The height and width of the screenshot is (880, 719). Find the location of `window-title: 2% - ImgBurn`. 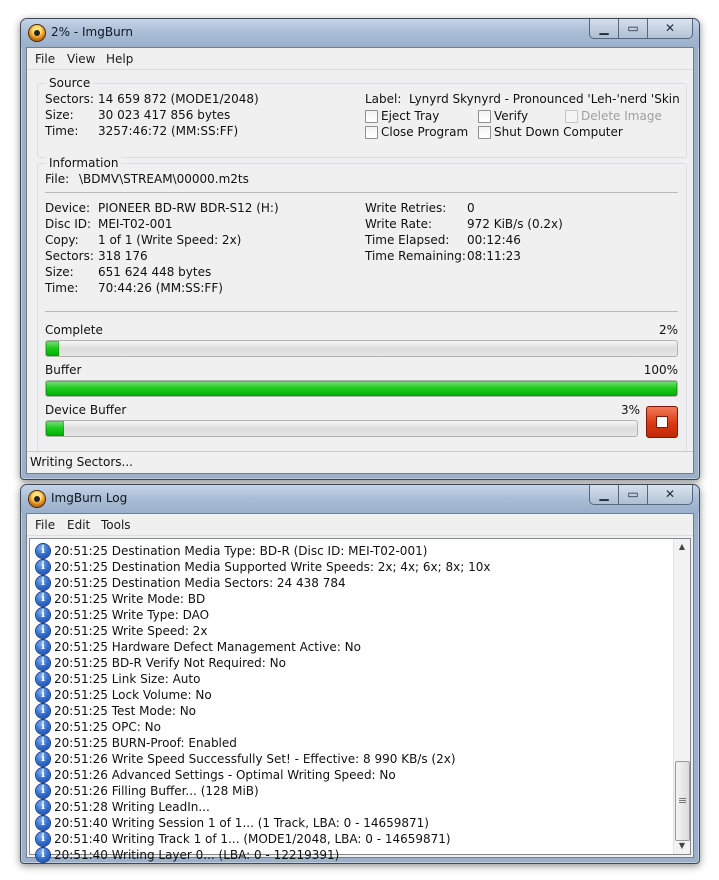

window-title: 2% - ImgBurn is located at coordinates (92, 32).